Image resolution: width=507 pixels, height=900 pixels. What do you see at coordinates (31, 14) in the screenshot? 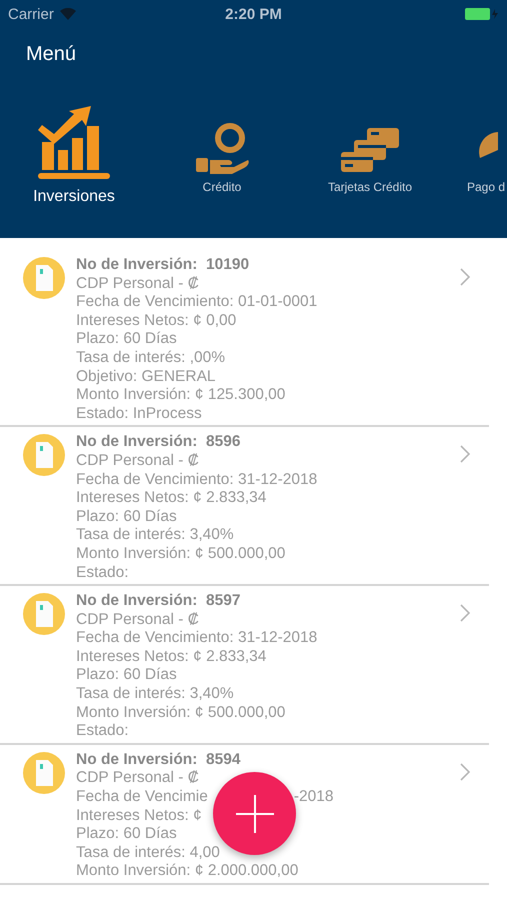
I see `carrier-label: Carrier` at bounding box center [31, 14].